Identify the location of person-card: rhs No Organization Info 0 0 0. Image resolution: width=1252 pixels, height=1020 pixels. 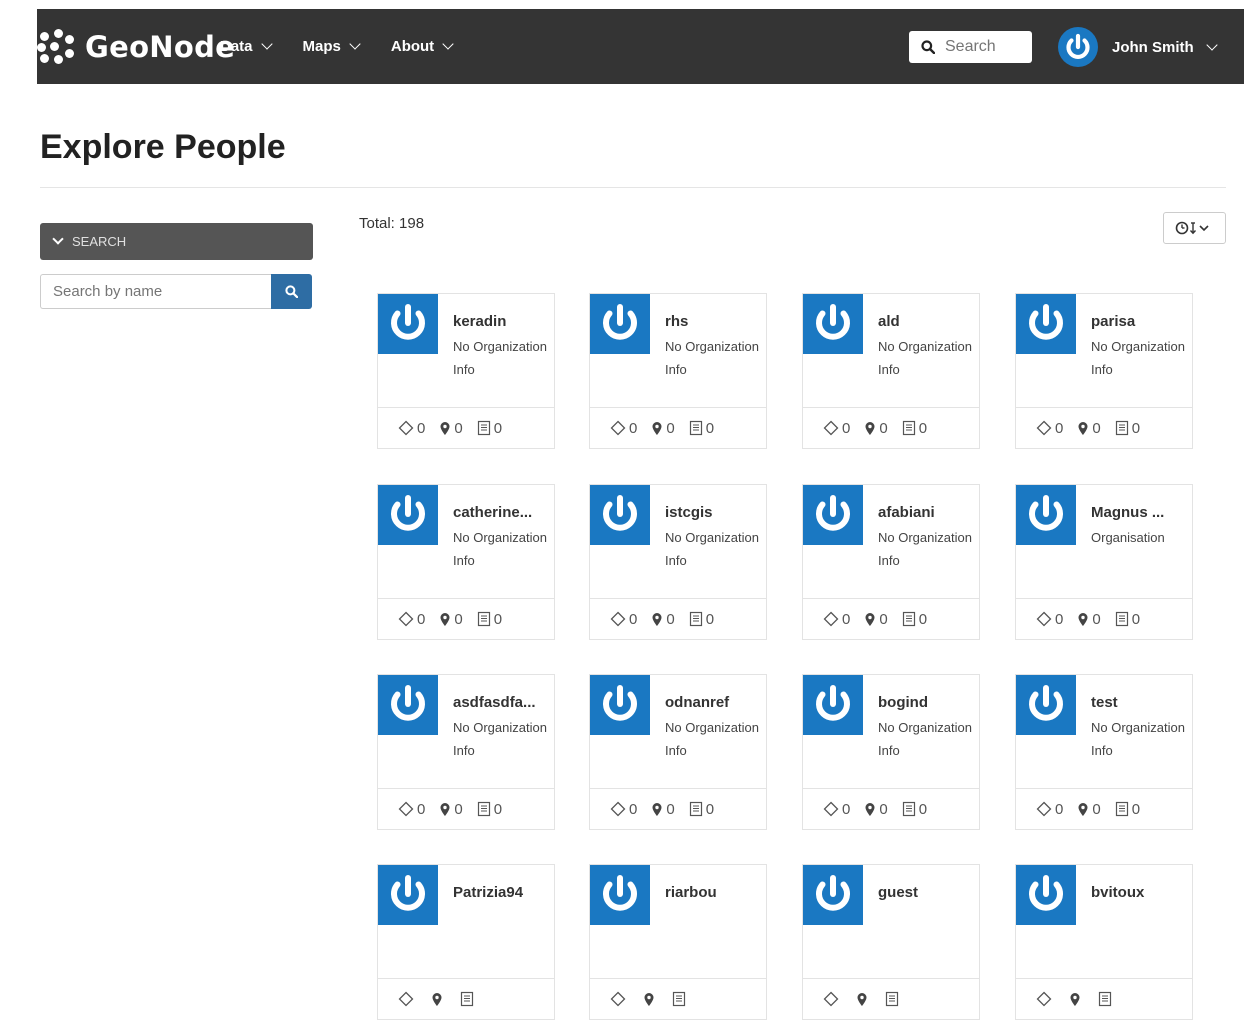
(678, 371).